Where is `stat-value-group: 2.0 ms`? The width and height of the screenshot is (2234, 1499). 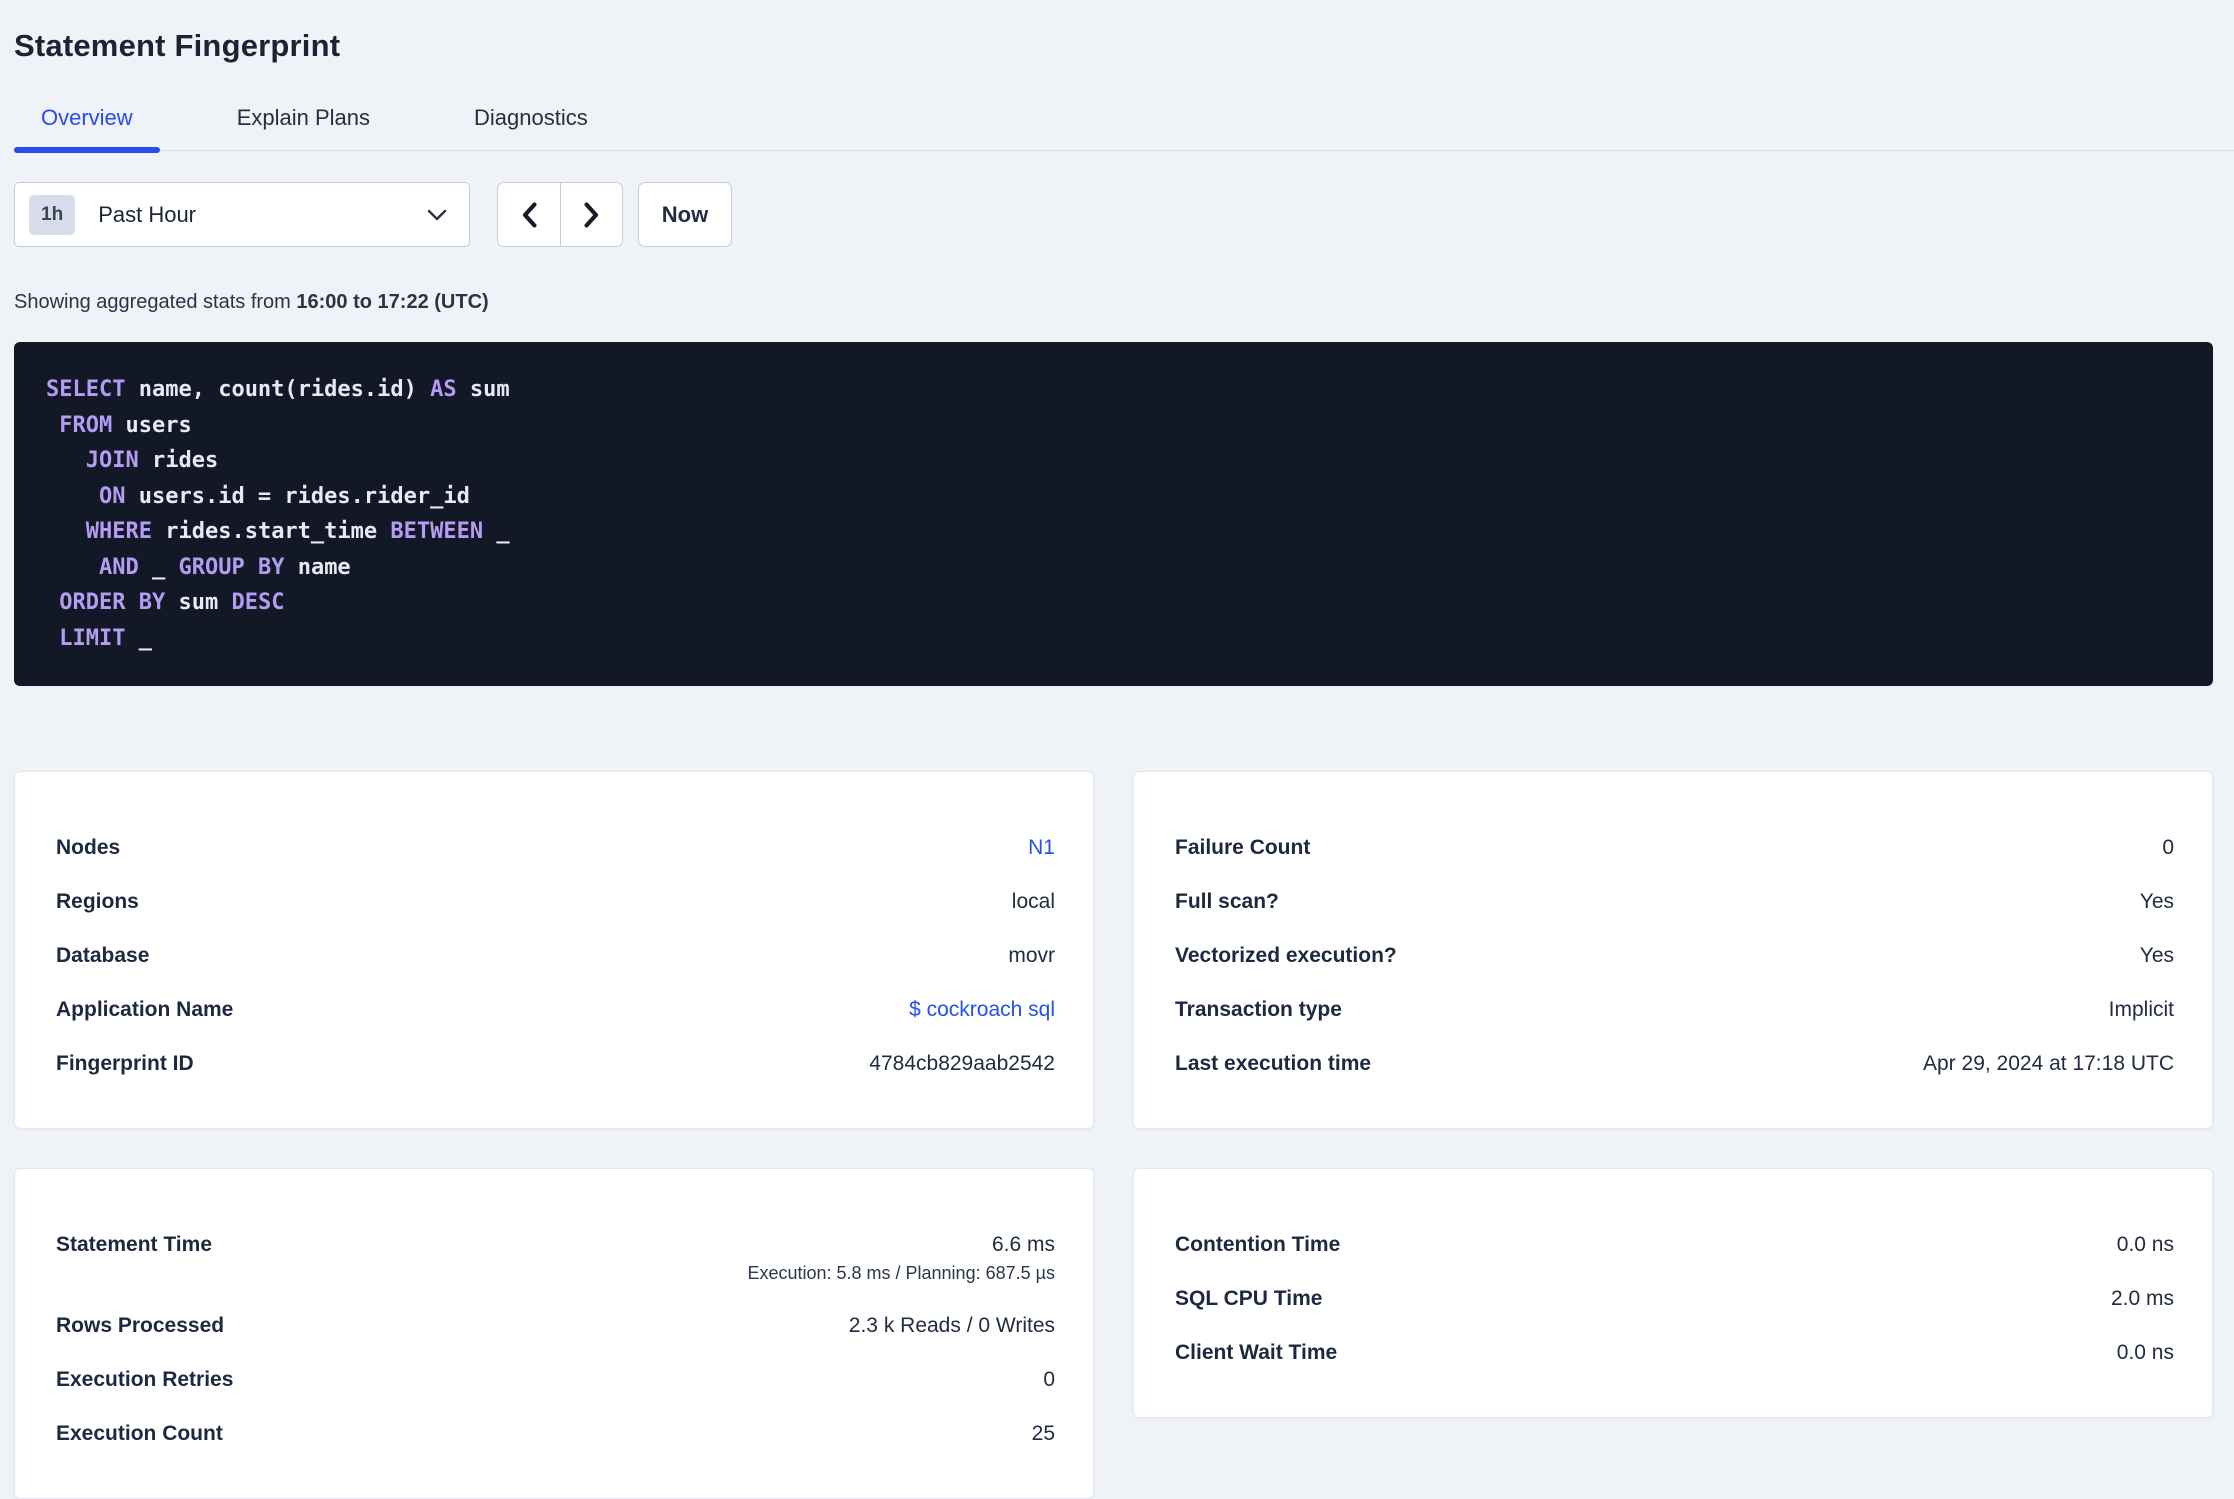
stat-value-group: 2.0 ms is located at coordinates (2142, 1299).